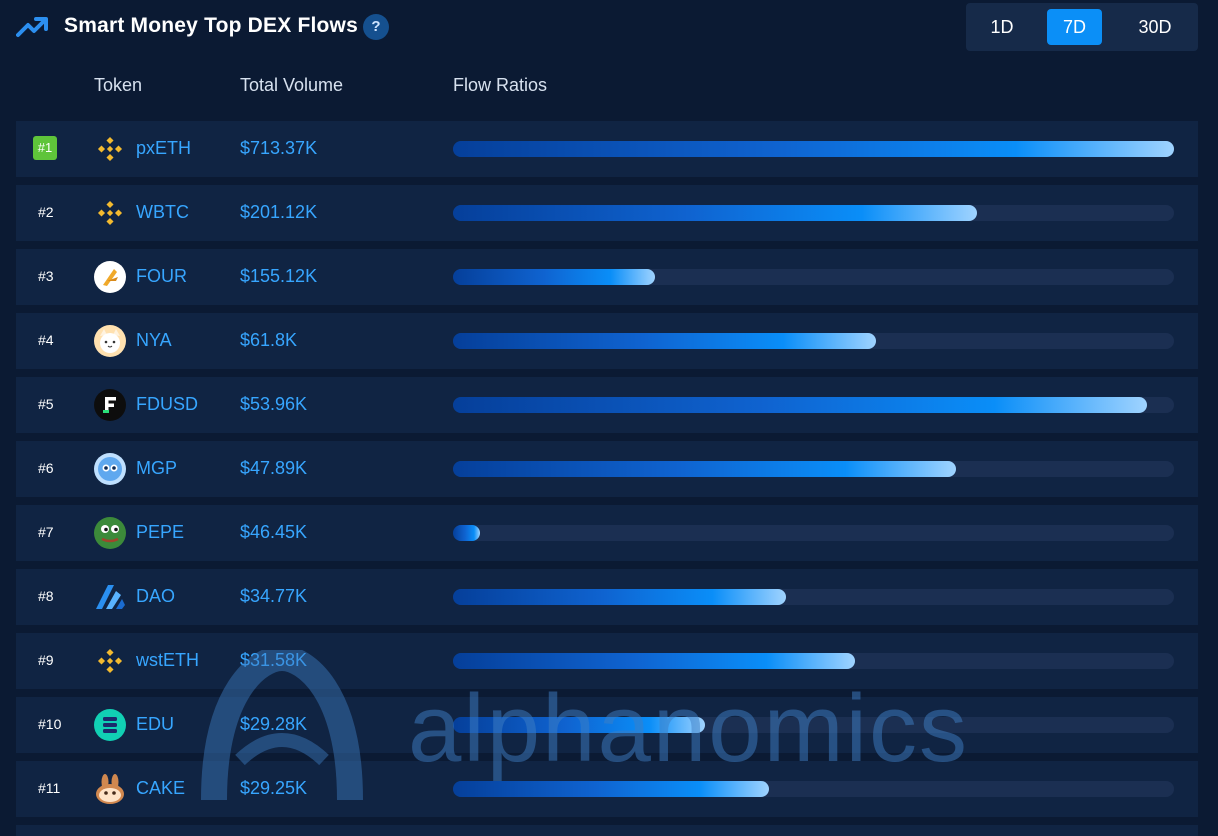 The image size is (1218, 836). What do you see at coordinates (163, 148) in the screenshot?
I see `token-symbol-link: pxETH` at bounding box center [163, 148].